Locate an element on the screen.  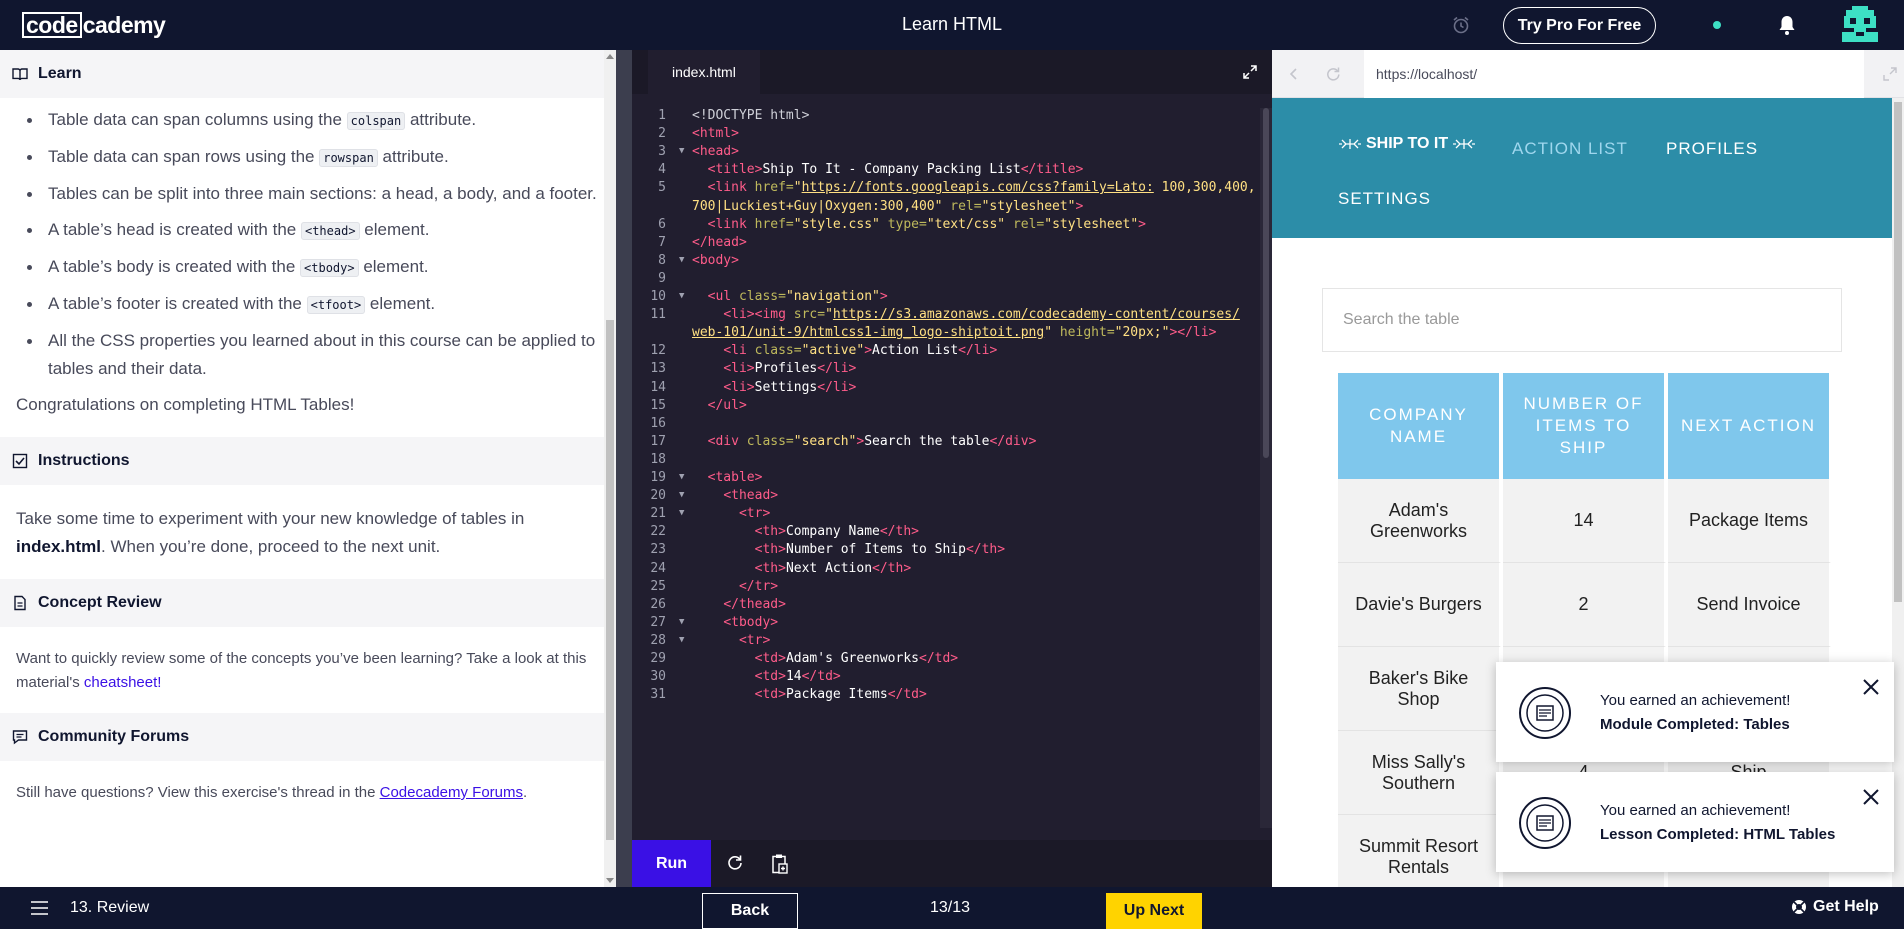
preview-scroll-thumb is located at coordinates (1898, 352).